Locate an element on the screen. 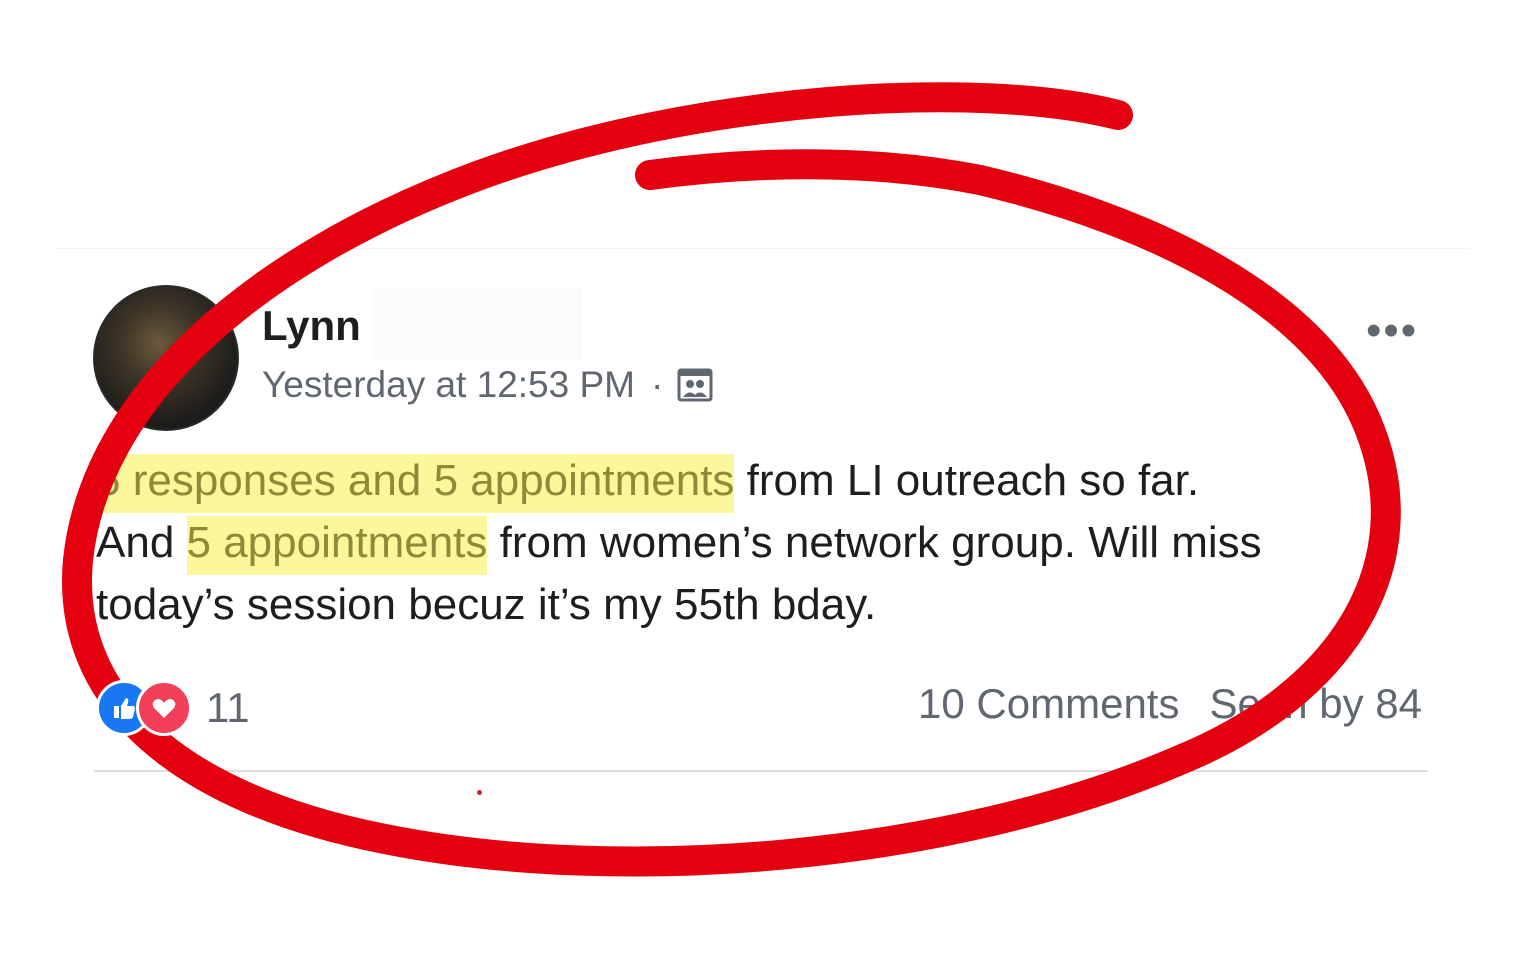 The image size is (1526, 962). post-text-line3: today’s session becuz it’s my 55th bday. is located at coordinates (486, 604).